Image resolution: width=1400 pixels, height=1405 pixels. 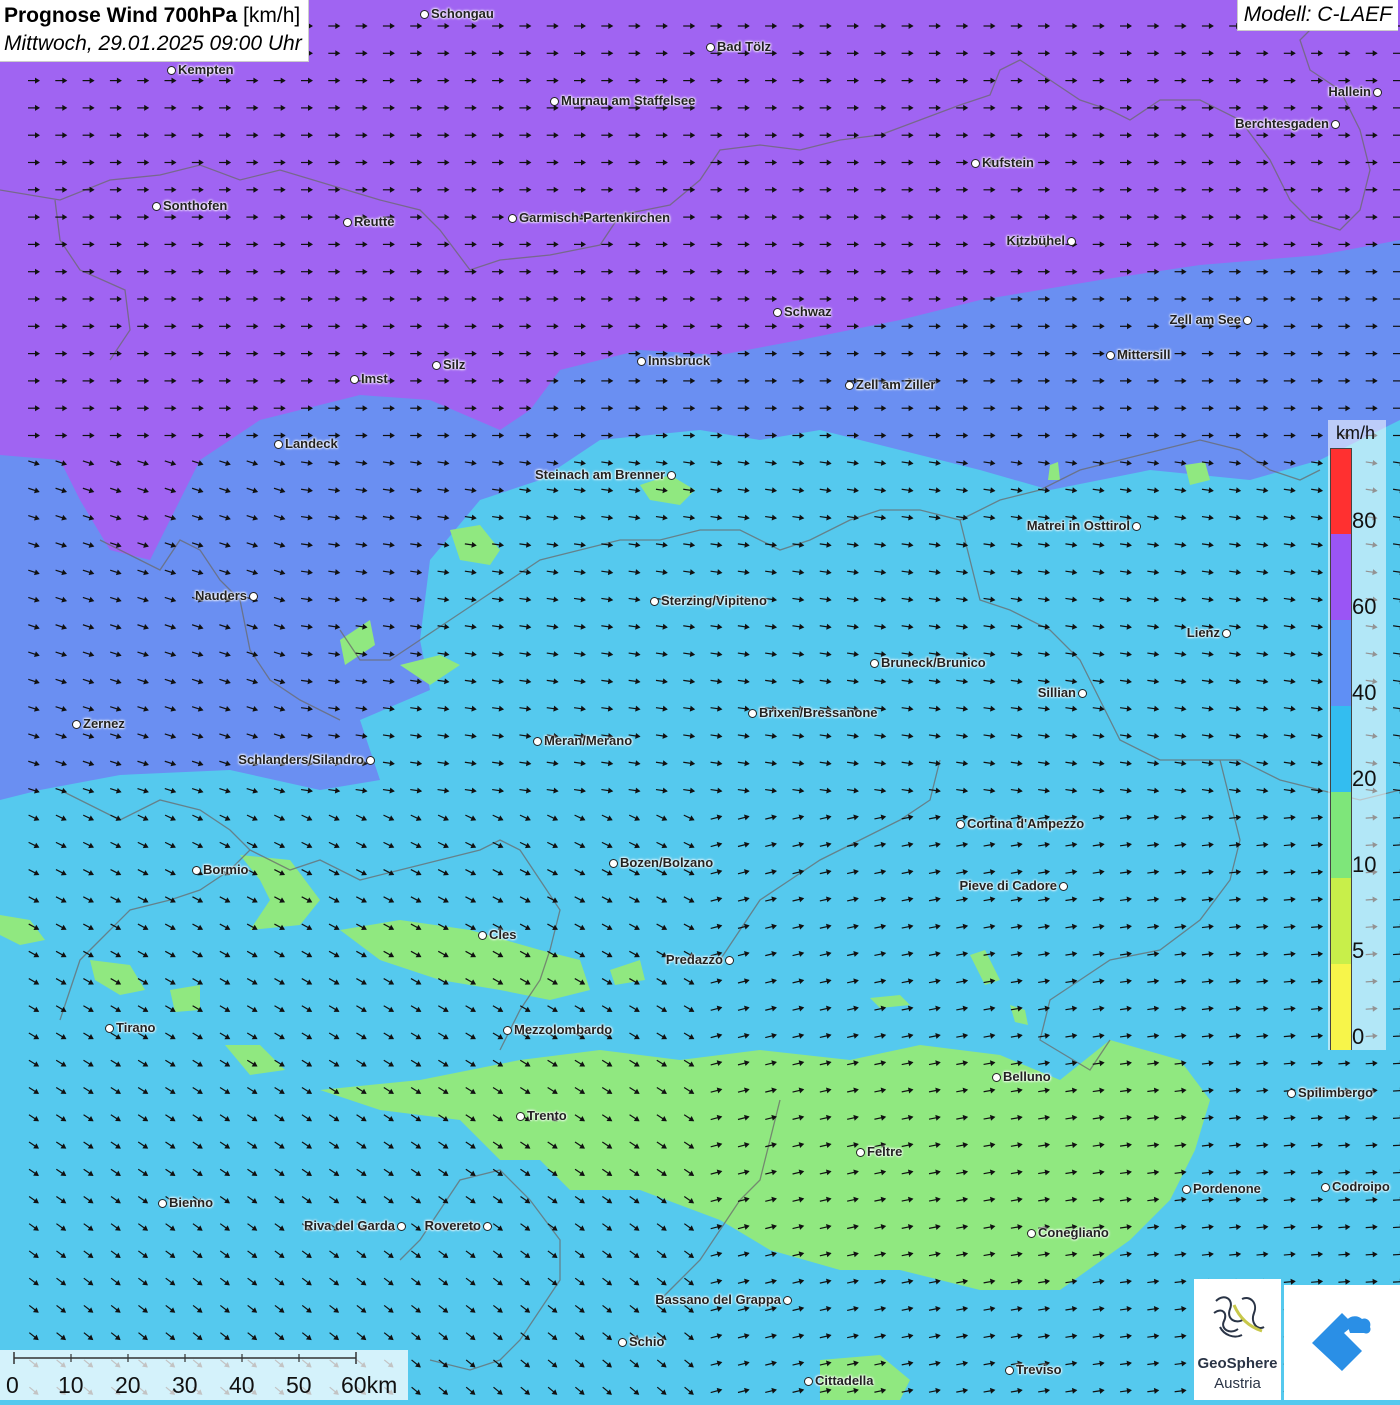 I want to click on city-name: Treviso, so click(x=1039, y=1369).